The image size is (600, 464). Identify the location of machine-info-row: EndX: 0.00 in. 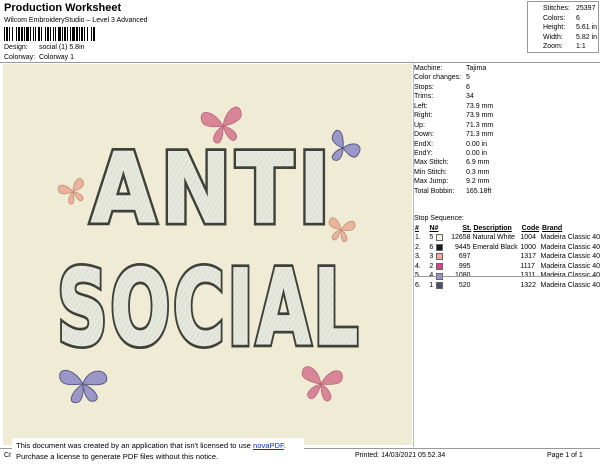
(507, 144).